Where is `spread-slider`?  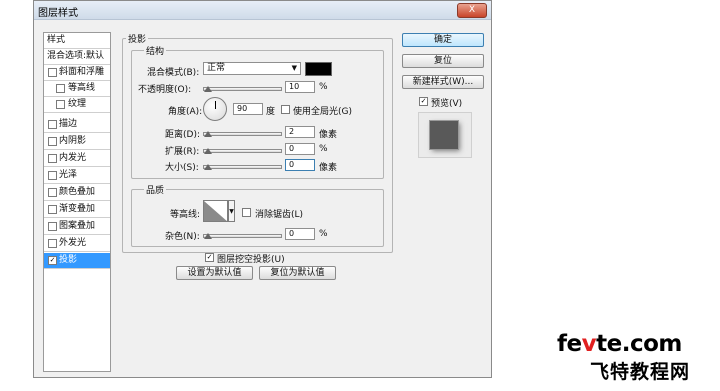 spread-slider is located at coordinates (242, 151).